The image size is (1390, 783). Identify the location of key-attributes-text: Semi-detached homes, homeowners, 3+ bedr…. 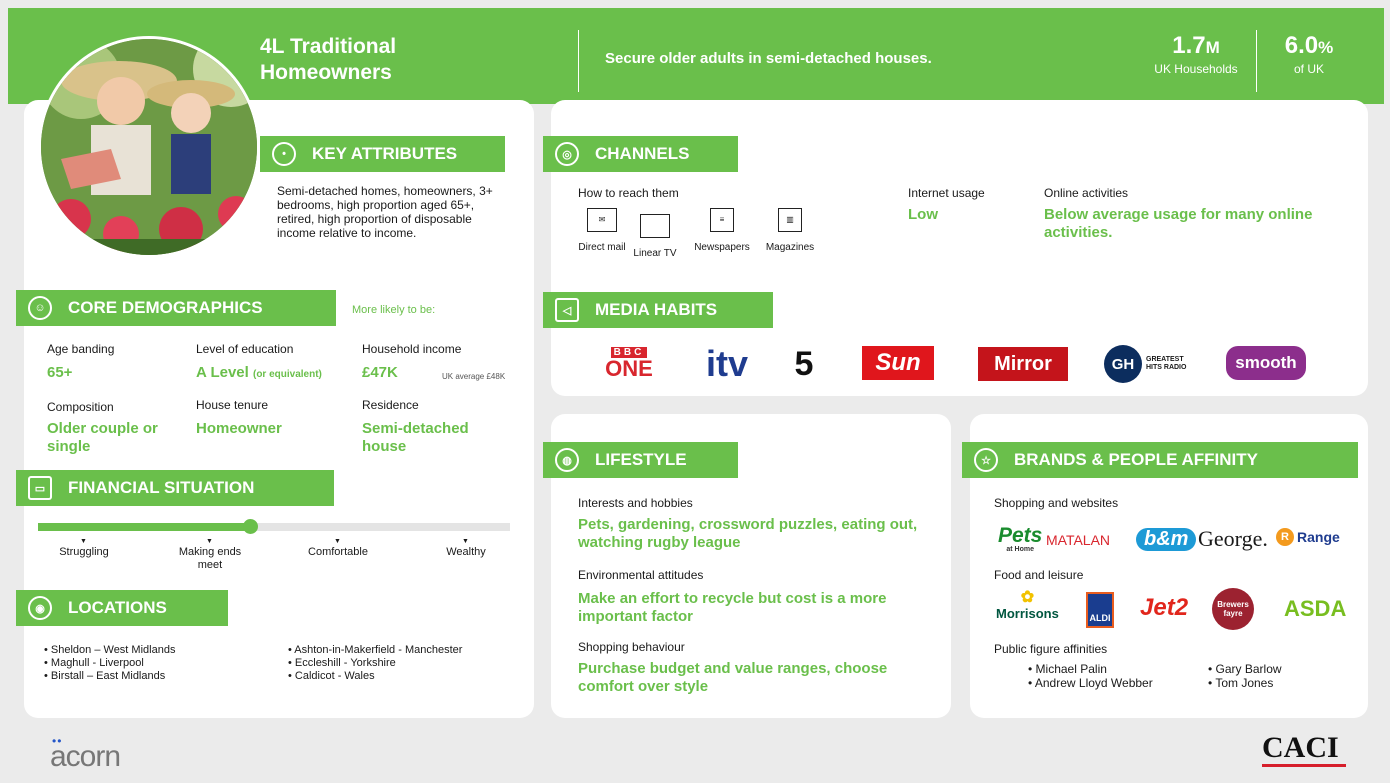
(385, 212).